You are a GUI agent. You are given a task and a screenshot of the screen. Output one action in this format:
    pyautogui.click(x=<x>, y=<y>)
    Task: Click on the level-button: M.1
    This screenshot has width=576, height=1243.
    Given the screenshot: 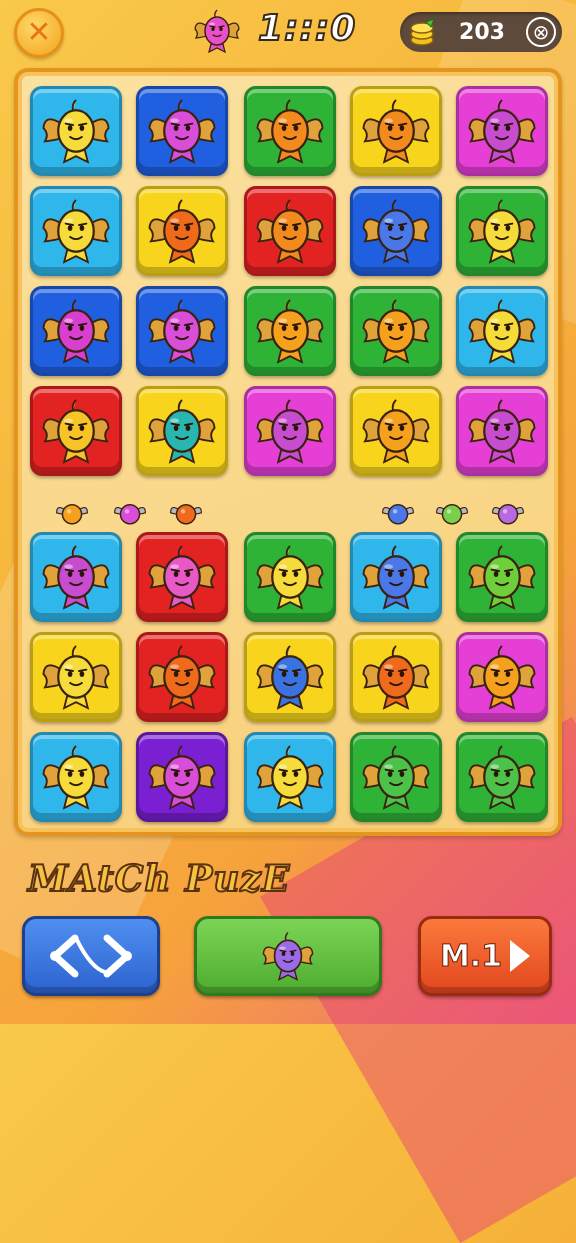 What is the action you would take?
    pyautogui.click(x=485, y=956)
    